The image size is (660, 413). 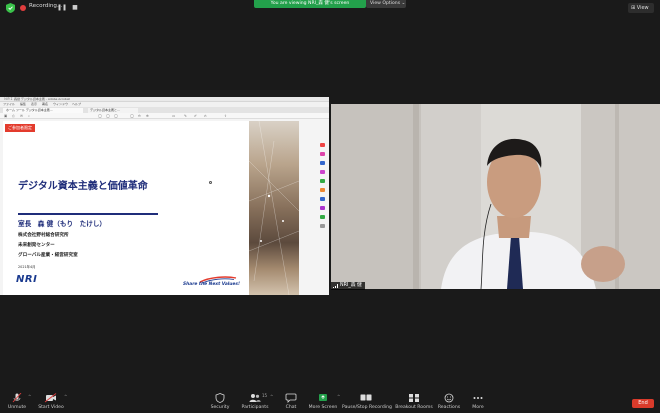 What do you see at coordinates (48, 255) in the screenshot?
I see `slide-org-line: グローバル産業・経営研究室` at bounding box center [48, 255].